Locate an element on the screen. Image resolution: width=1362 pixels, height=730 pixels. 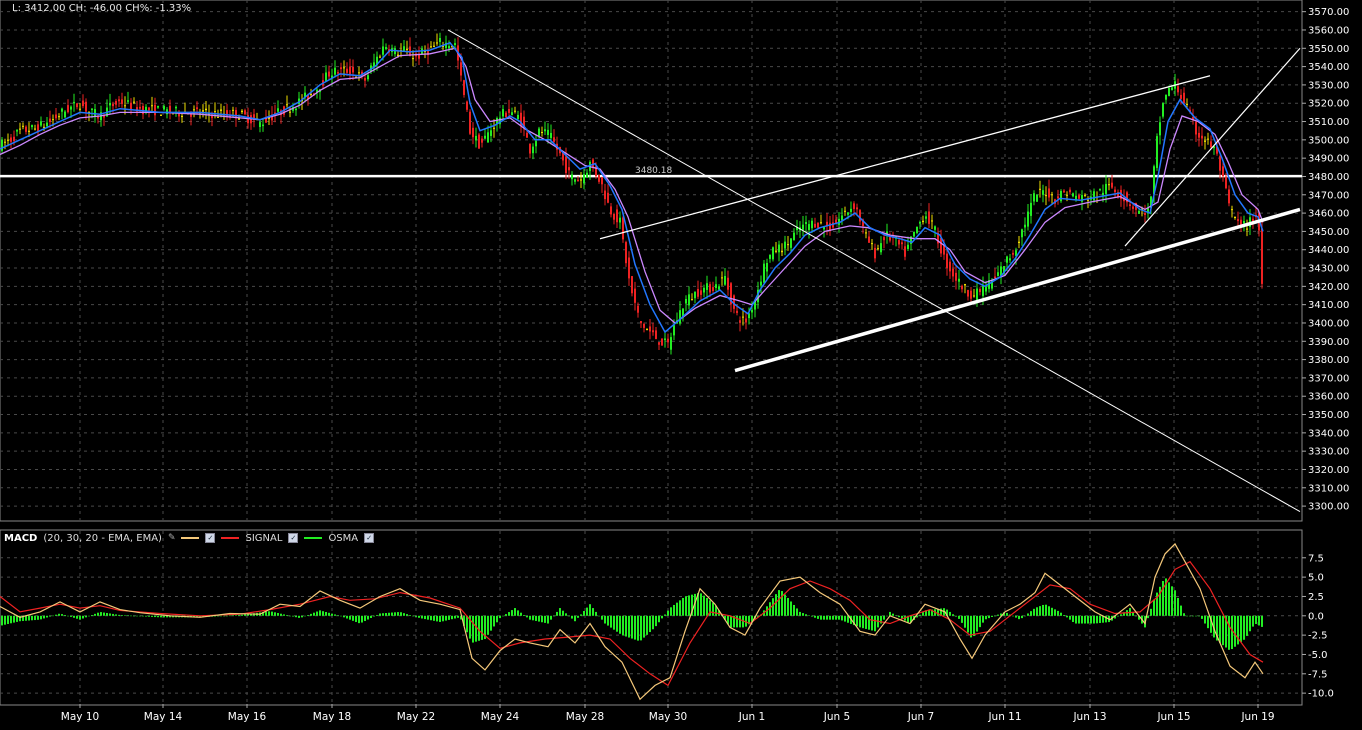
macd-tick-label: 2.5 is located at coordinates (1316, 597).